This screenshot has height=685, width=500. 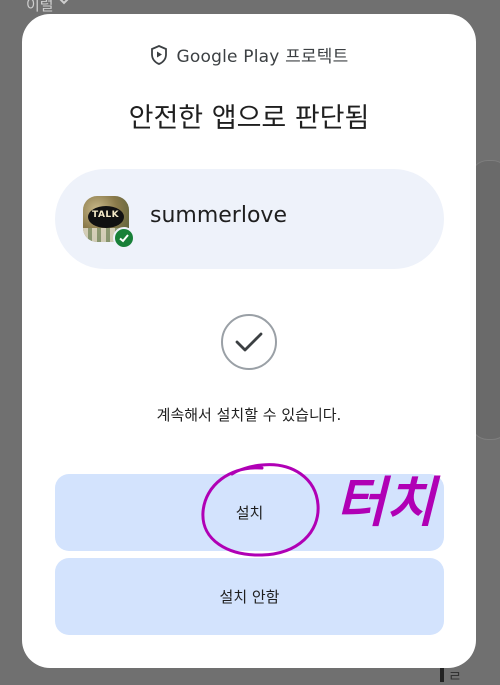 I want to click on dialog-title: 안전한 앱으로 판단됨, so click(x=249, y=118).